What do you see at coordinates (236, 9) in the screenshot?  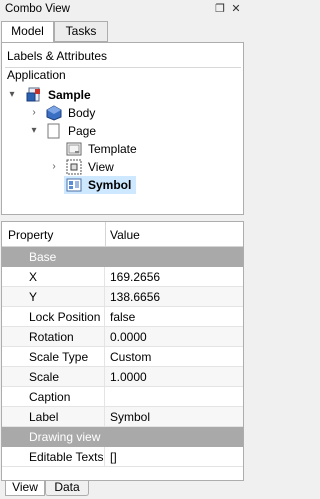 I see `close-icon: ✕` at bounding box center [236, 9].